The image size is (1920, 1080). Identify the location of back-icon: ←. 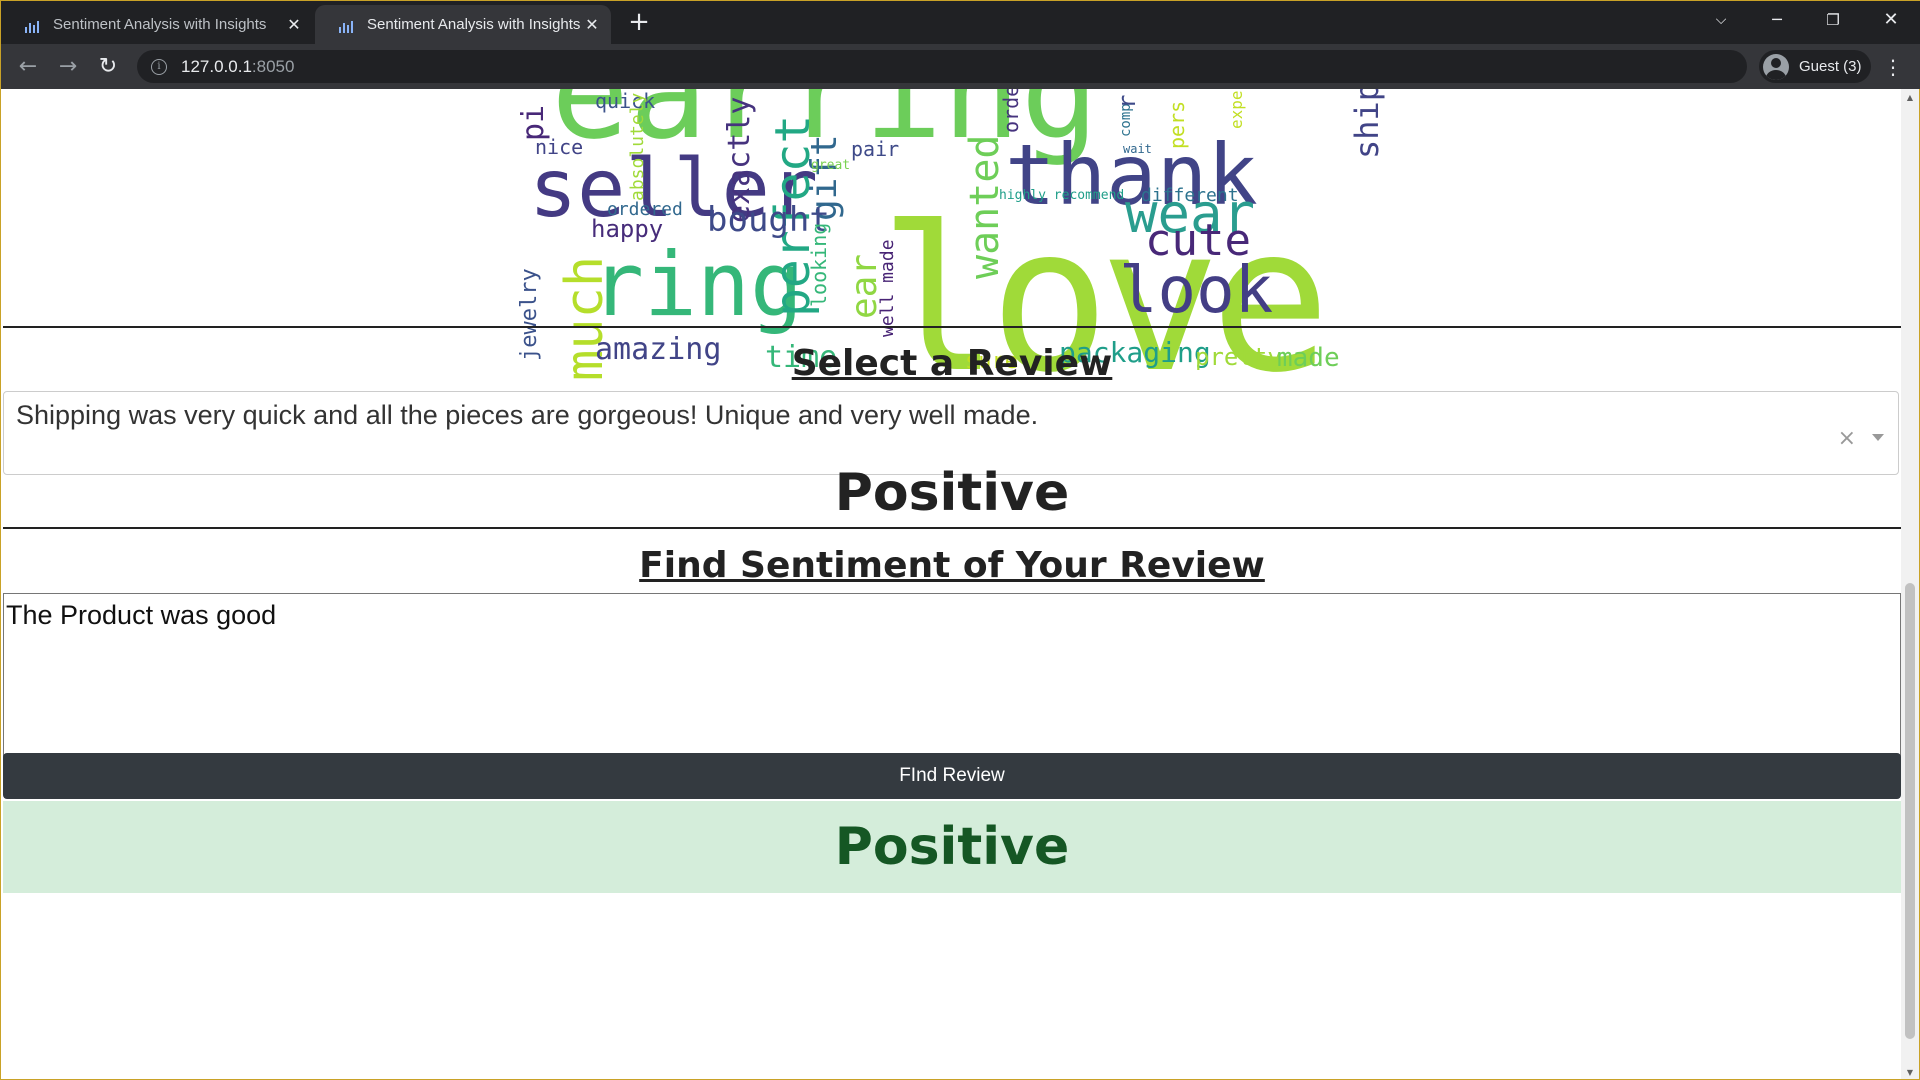
(28, 67).